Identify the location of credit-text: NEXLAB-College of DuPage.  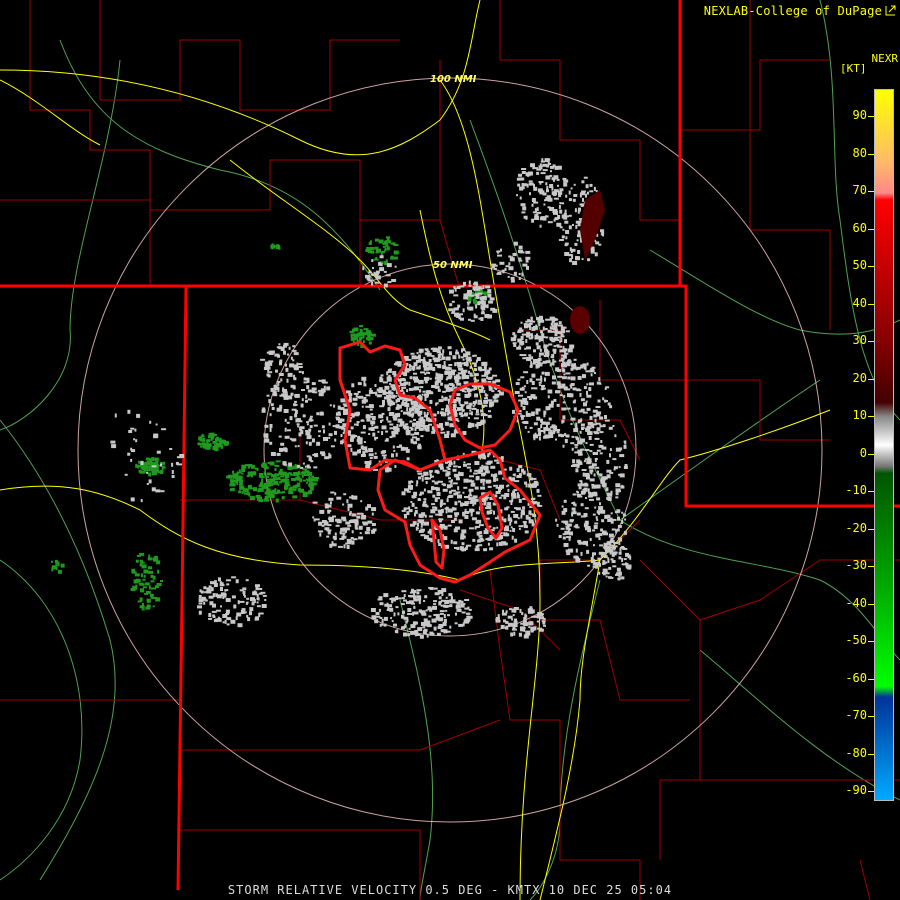
(793, 11).